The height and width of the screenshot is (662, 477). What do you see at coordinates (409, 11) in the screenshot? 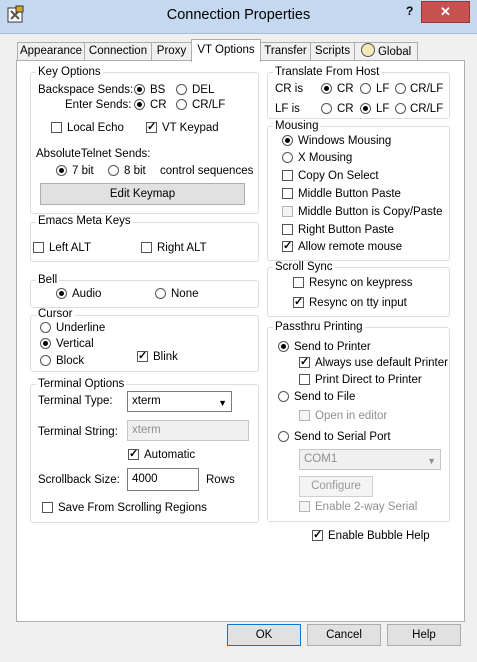
I see `help-question-icon: ?` at bounding box center [409, 11].